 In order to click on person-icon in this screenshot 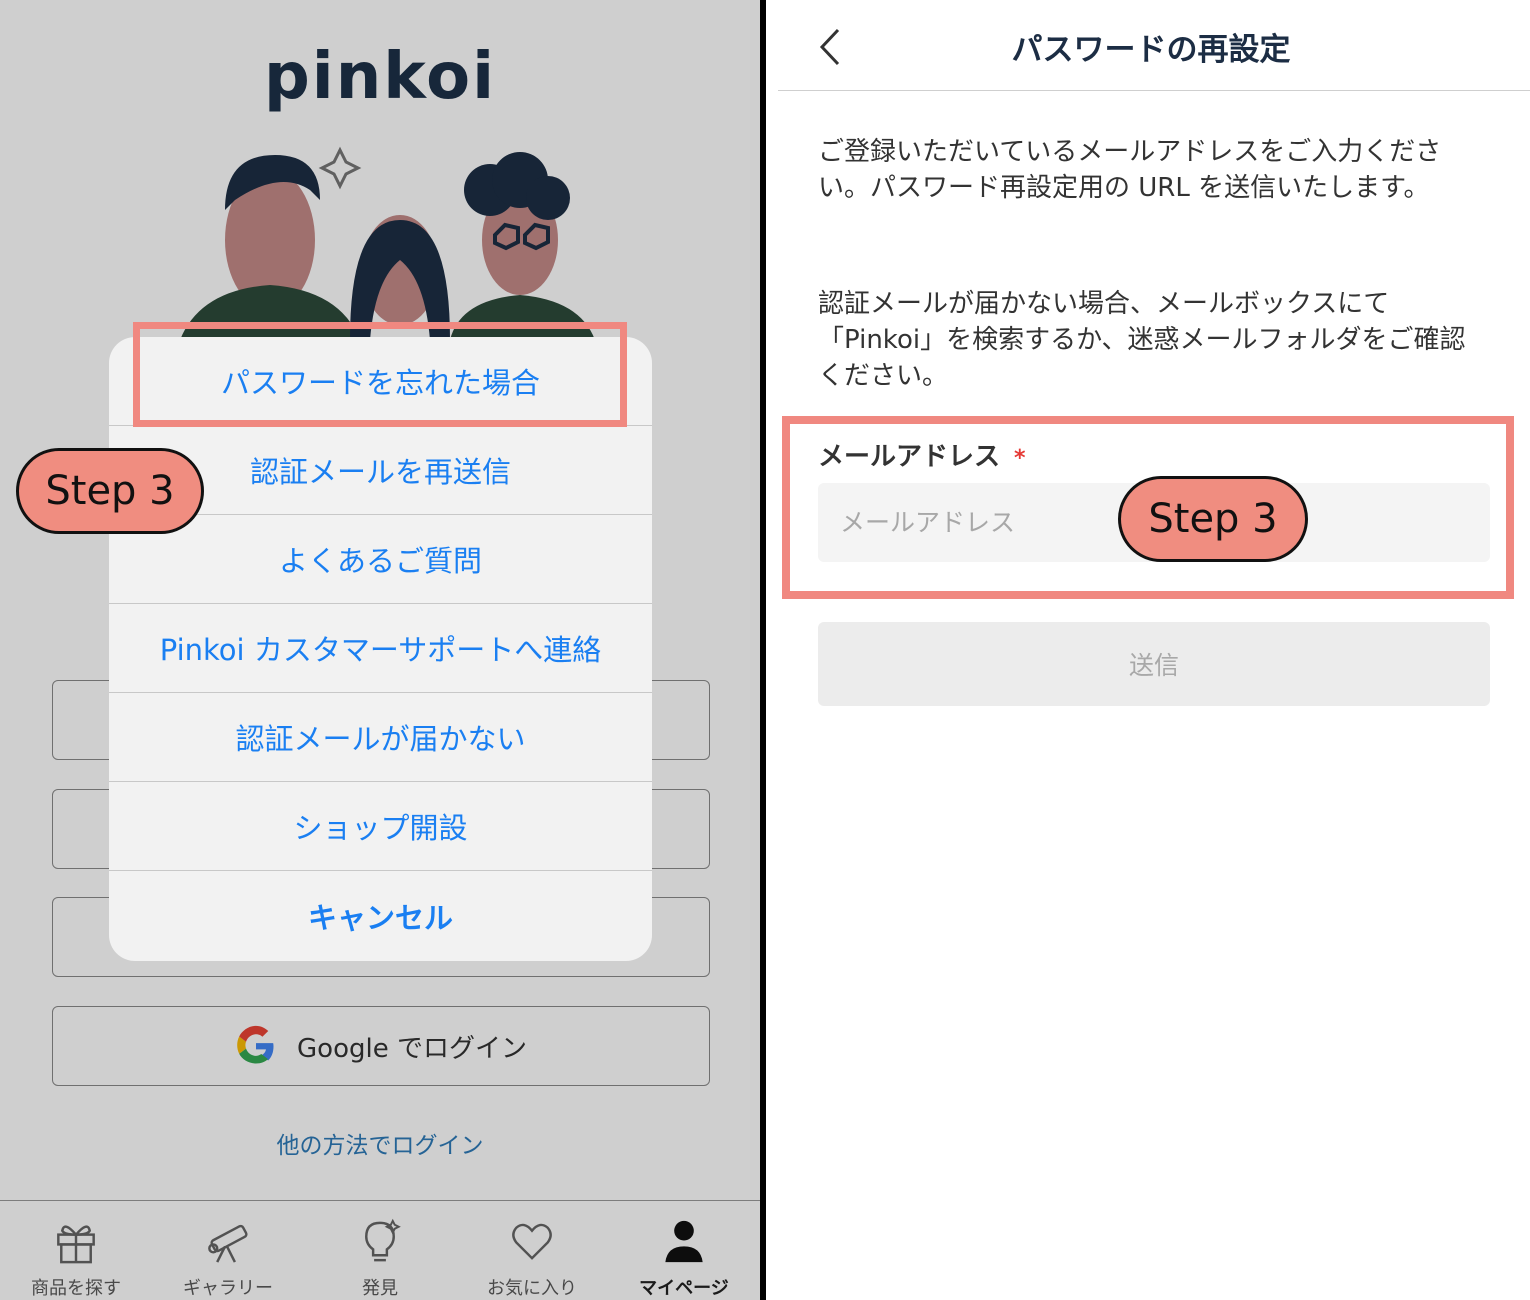, I will do `click(684, 1241)`.